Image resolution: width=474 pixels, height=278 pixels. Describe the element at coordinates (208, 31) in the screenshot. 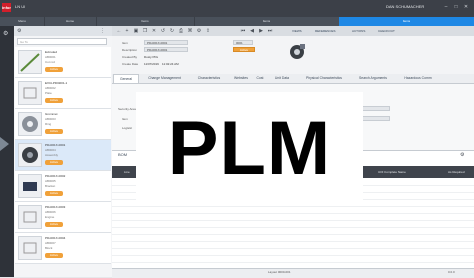

I see `share-icon: ⇪` at that location.